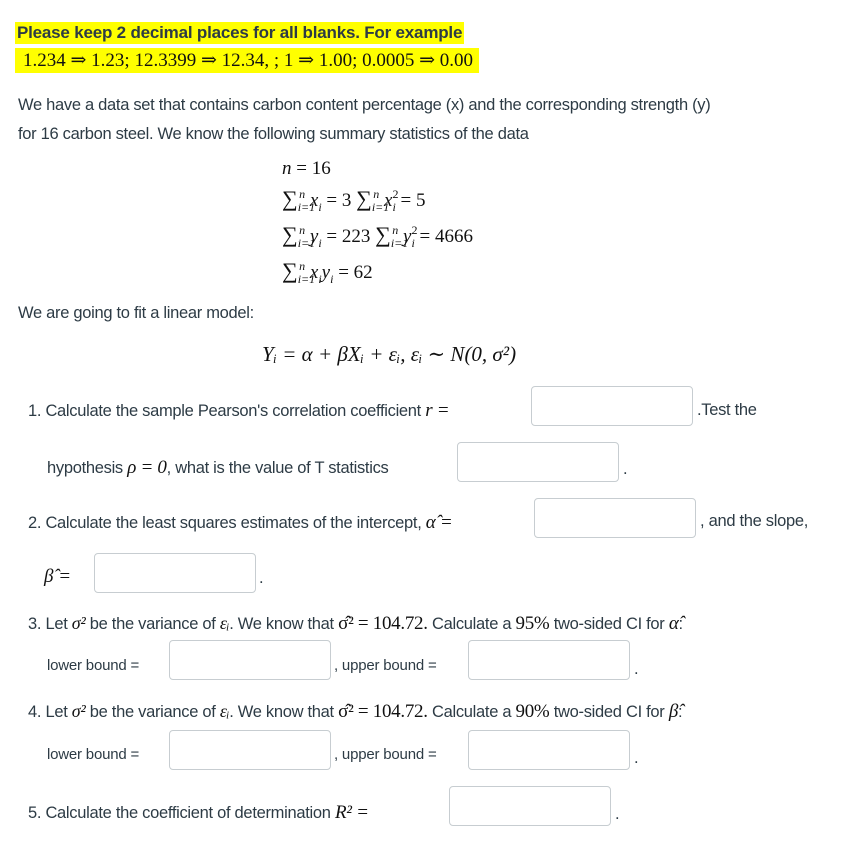 The height and width of the screenshot is (862, 842). I want to click on stat-n-value: 16, so click(321, 168).